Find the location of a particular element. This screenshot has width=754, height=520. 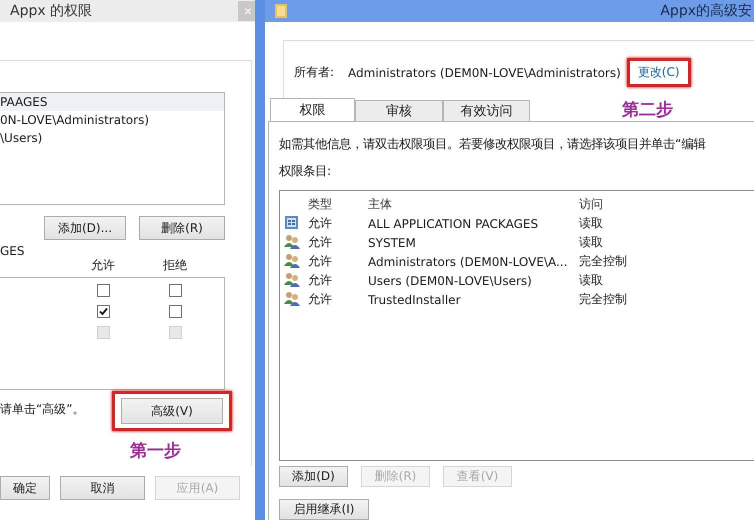

table-cell-text: SYSTEM is located at coordinates (392, 243).